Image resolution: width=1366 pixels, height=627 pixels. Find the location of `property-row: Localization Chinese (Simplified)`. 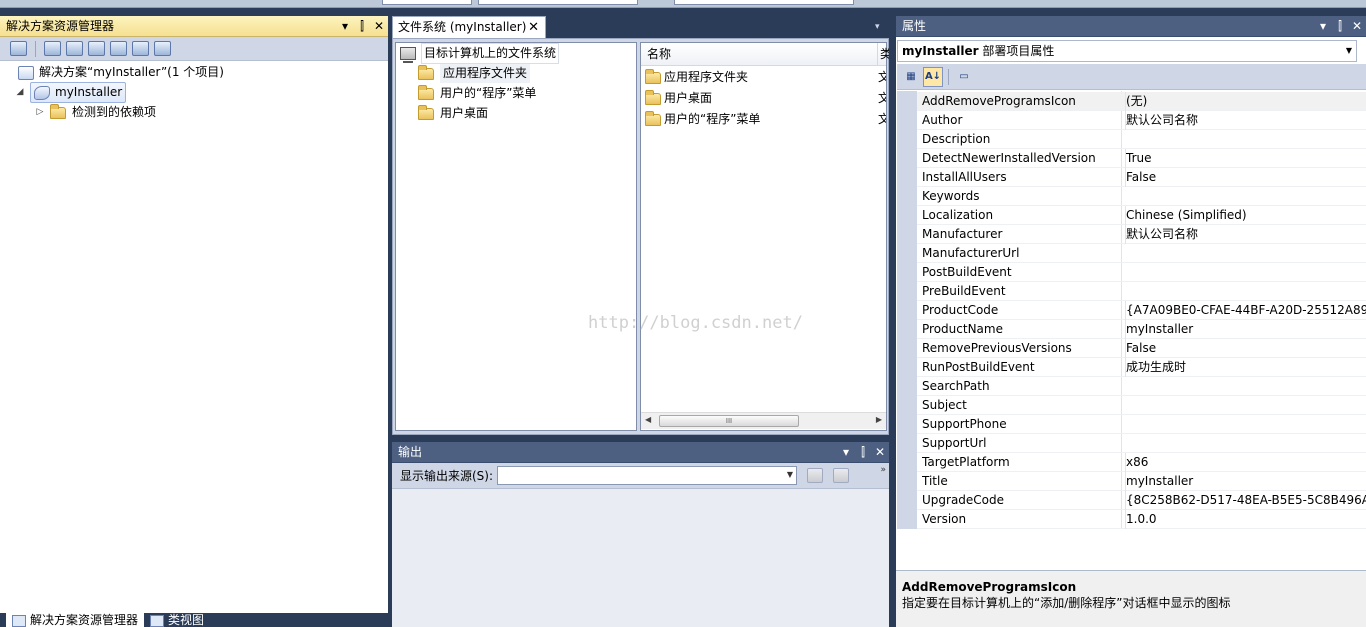

property-row: Localization Chinese (Simplified) is located at coordinates (1141, 215).